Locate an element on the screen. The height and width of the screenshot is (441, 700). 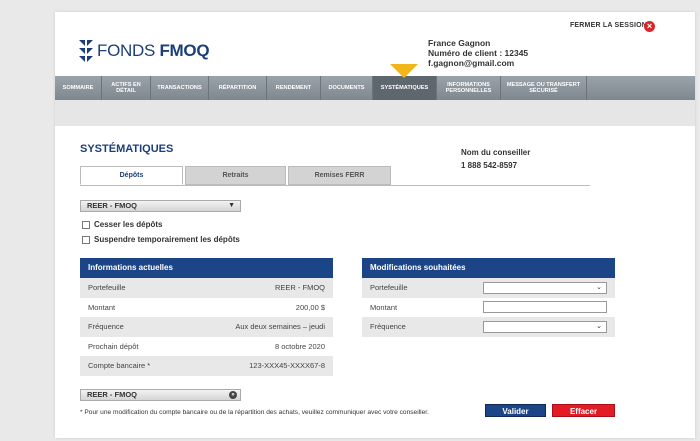
portefeuille-select: ⌄ is located at coordinates (545, 287).